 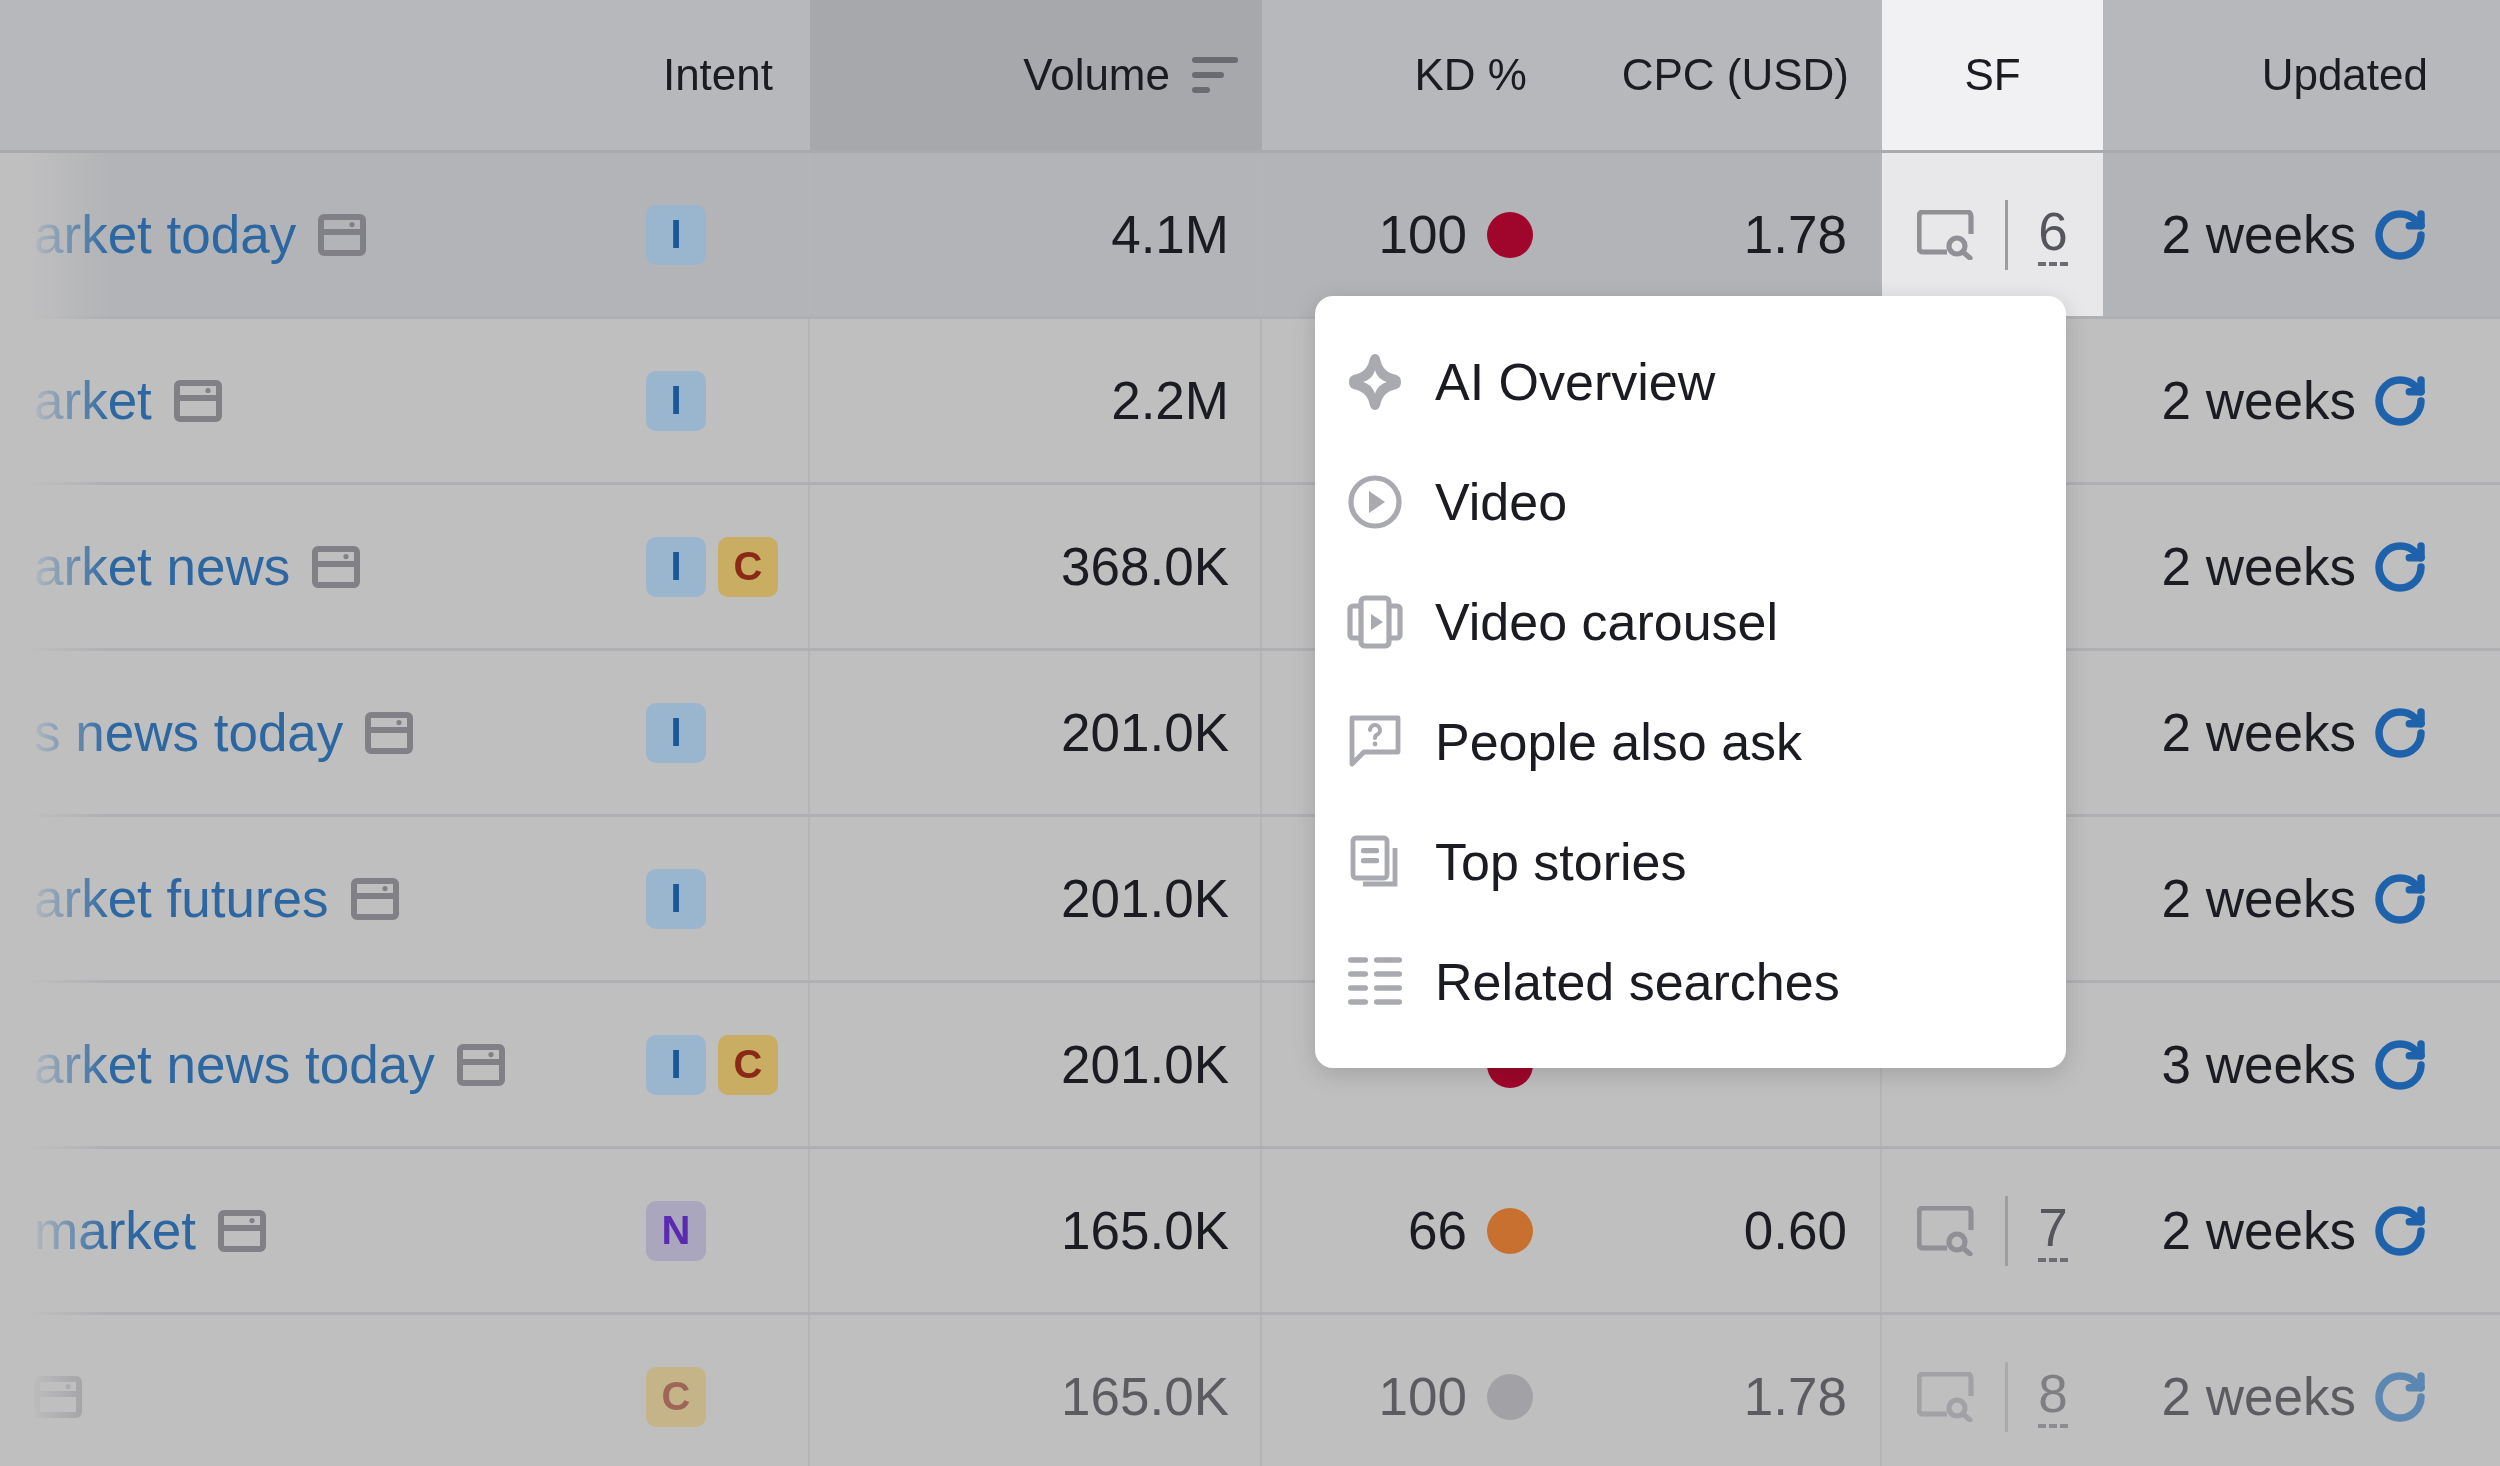 What do you see at coordinates (715, 75) in the screenshot?
I see `column-header: Intent` at bounding box center [715, 75].